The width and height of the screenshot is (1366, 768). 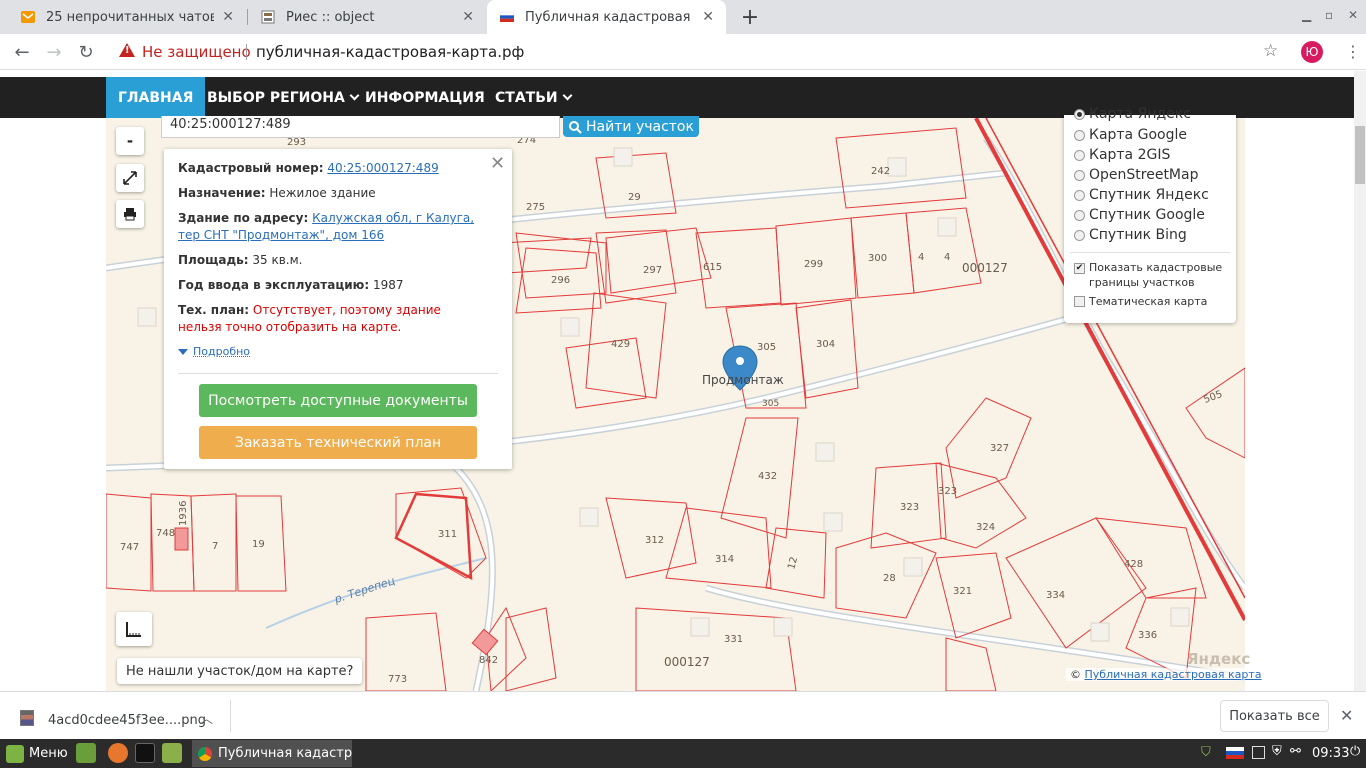 I want to click on clock: 09:33, so click(x=1330, y=753).